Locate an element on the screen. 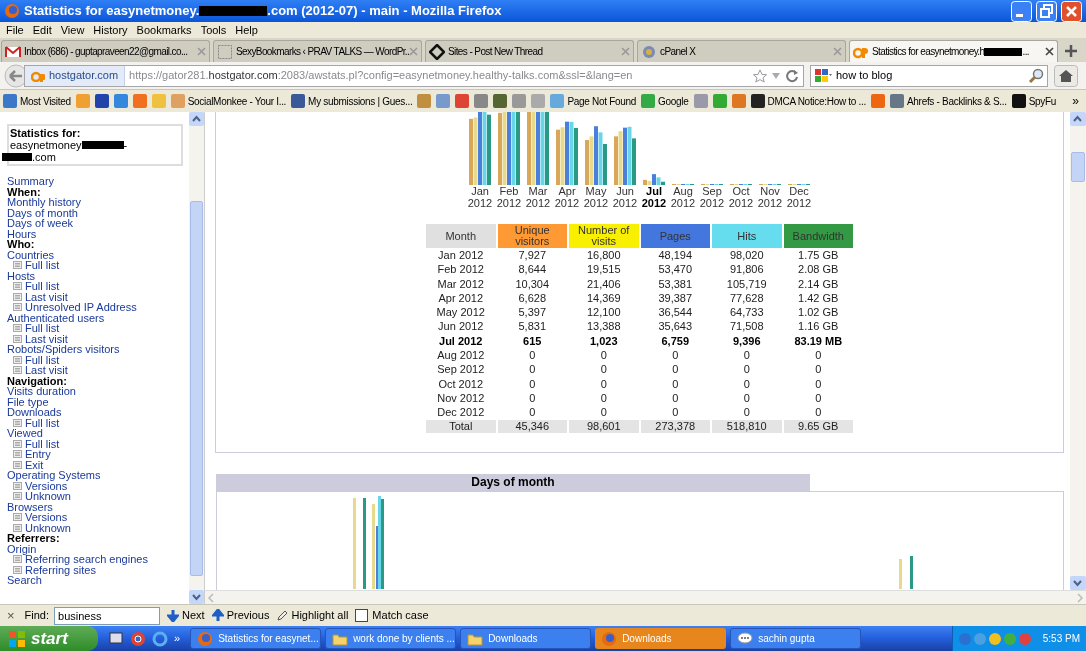  bookmark-item: Page Not Found is located at coordinates (593, 101).